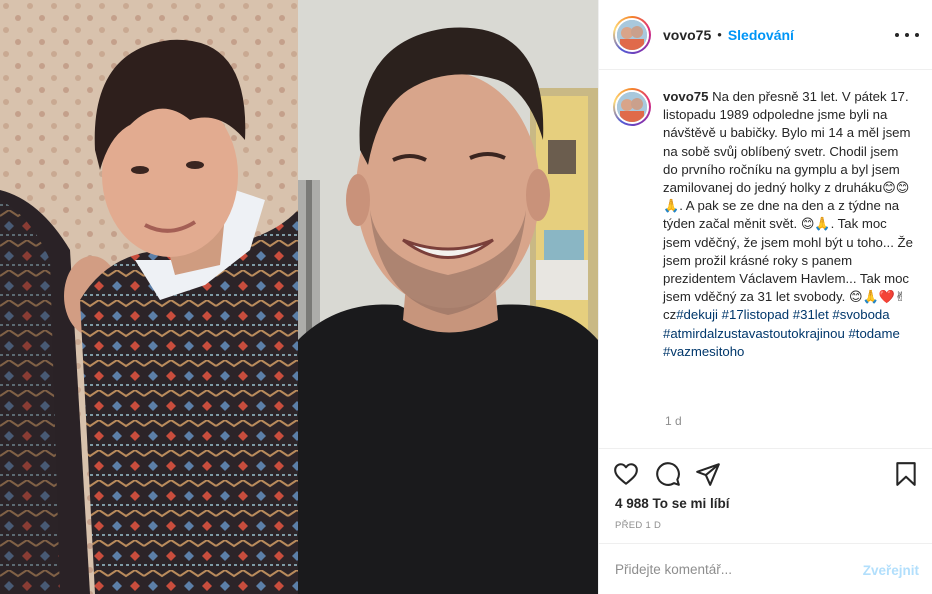 Image resolution: width=932 pixels, height=594 pixels. I want to click on hashtag-link: #dekuji, so click(697, 314).